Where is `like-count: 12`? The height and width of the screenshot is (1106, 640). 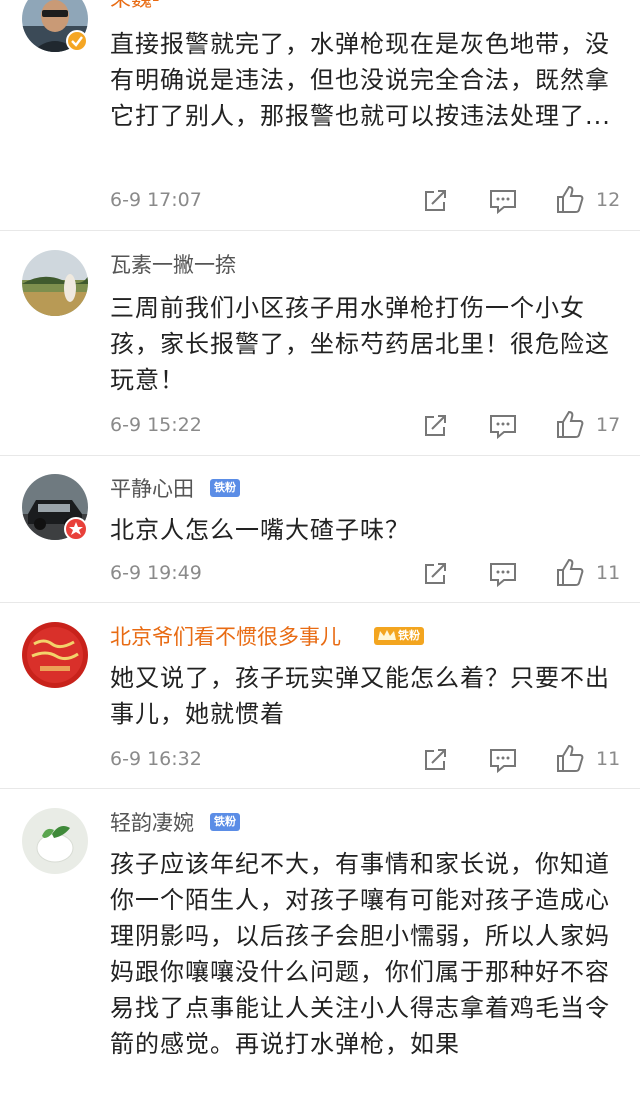
like-count: 12 is located at coordinates (608, 200).